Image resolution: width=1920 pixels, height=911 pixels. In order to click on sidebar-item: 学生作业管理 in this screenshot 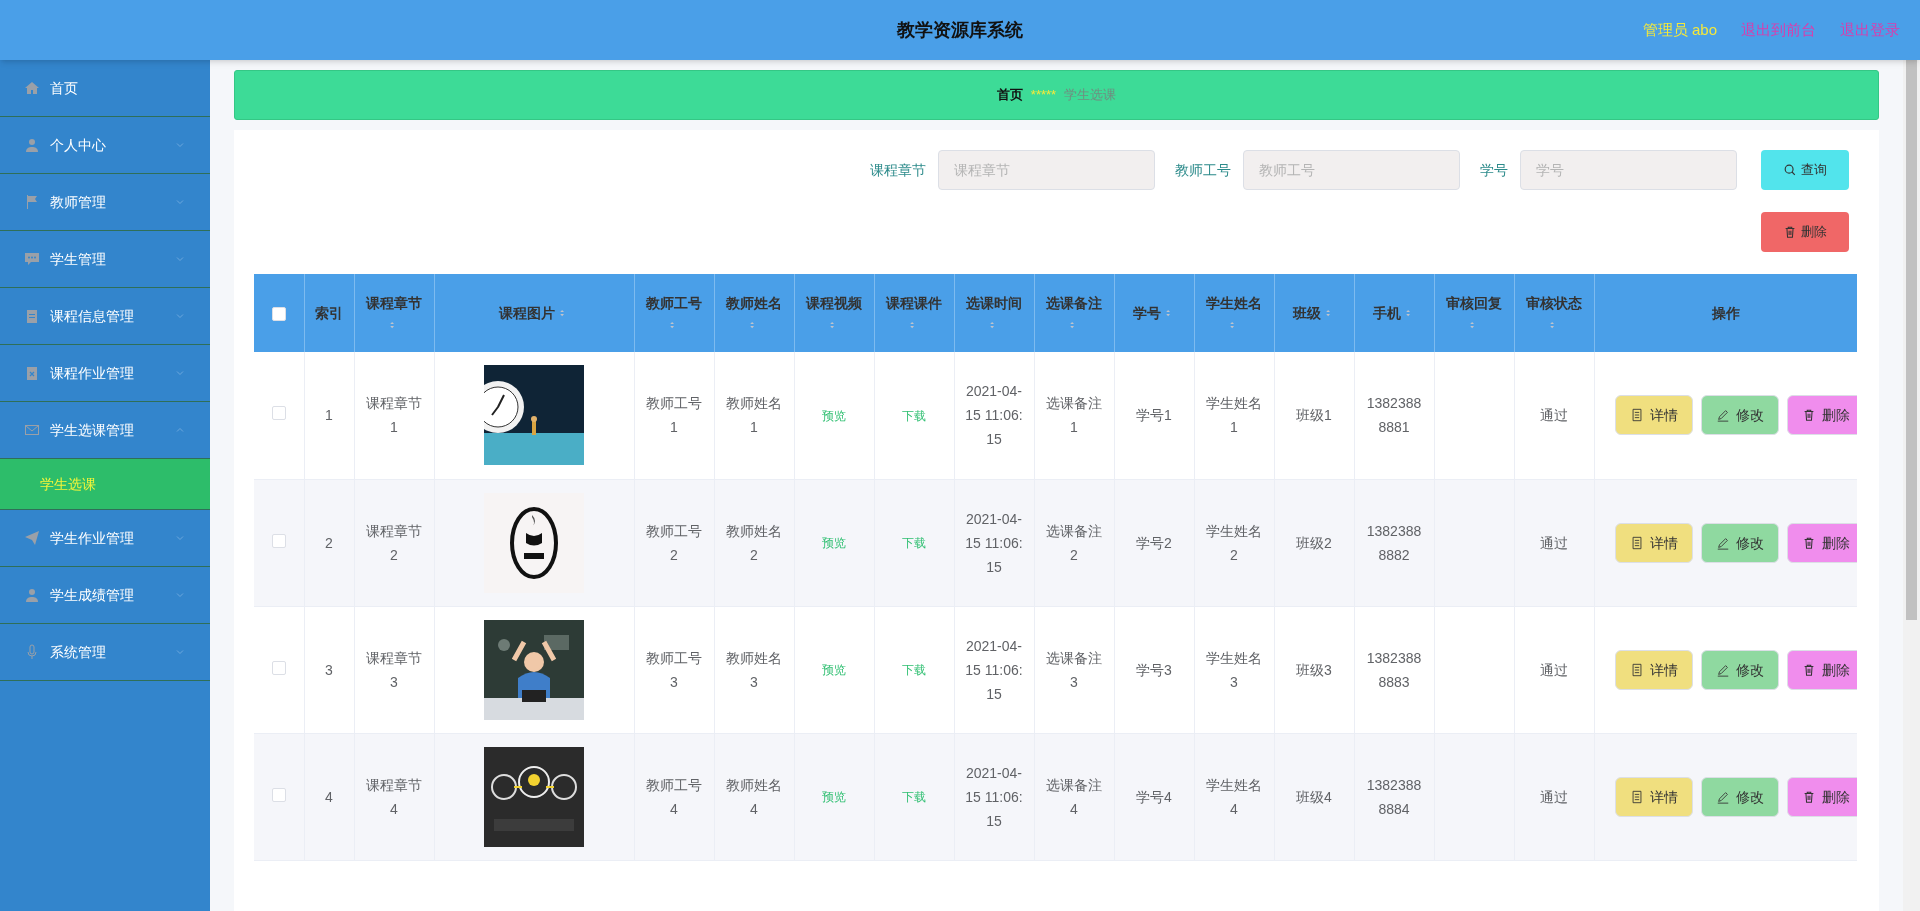, I will do `click(105, 538)`.